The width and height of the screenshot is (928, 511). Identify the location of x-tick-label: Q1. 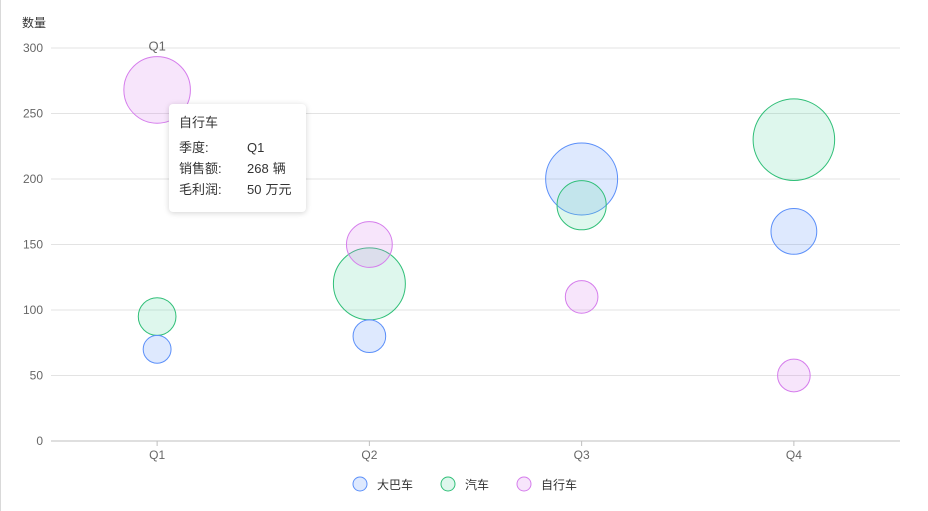
(157, 455).